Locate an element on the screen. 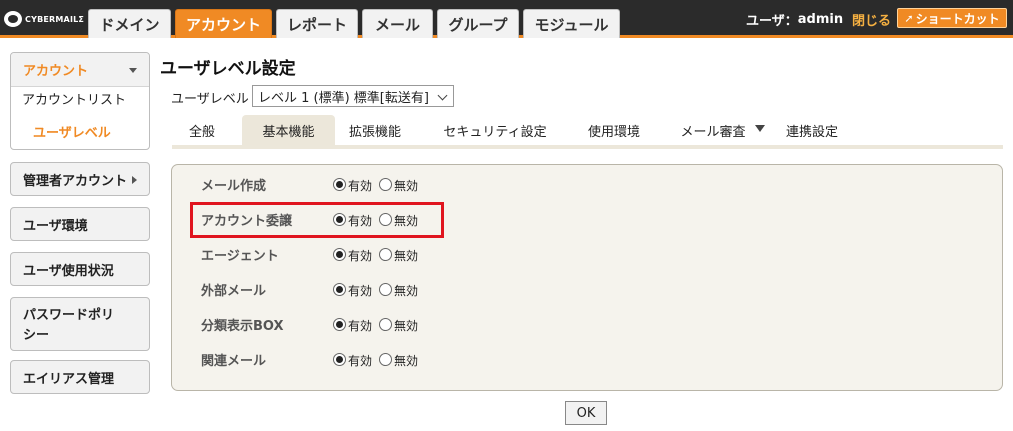  sidebar-item-label: 管理者アカウント is located at coordinates (75, 181).